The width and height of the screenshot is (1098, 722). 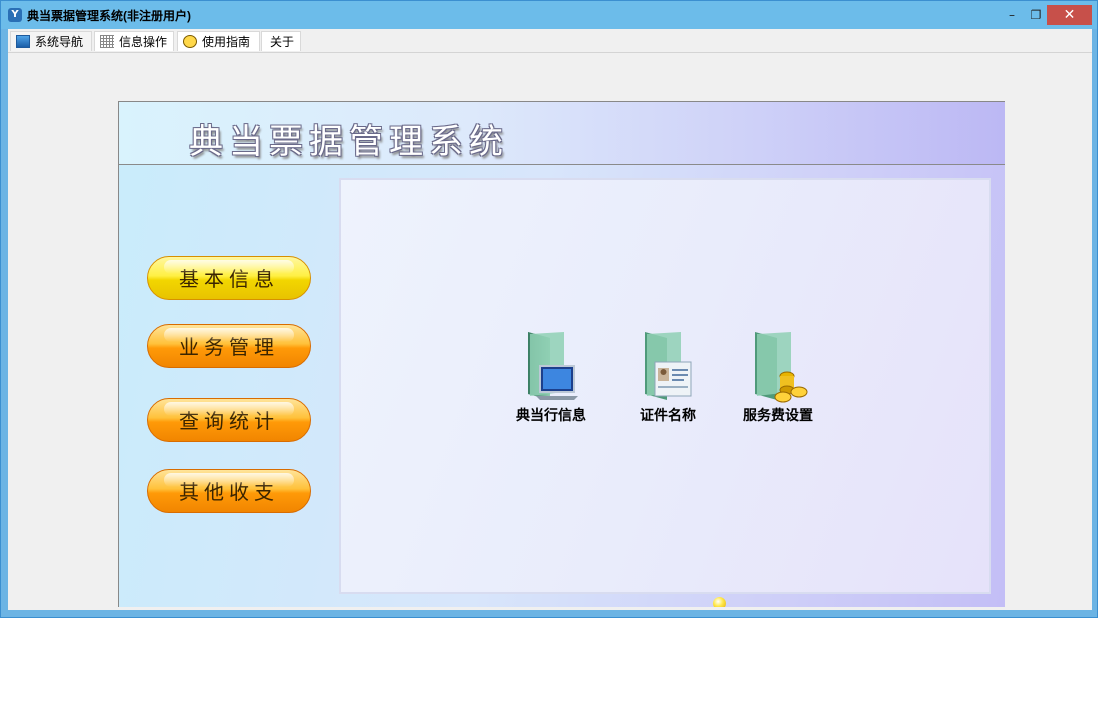 What do you see at coordinates (668, 416) in the screenshot?
I see `item-label: 证件名称` at bounding box center [668, 416].